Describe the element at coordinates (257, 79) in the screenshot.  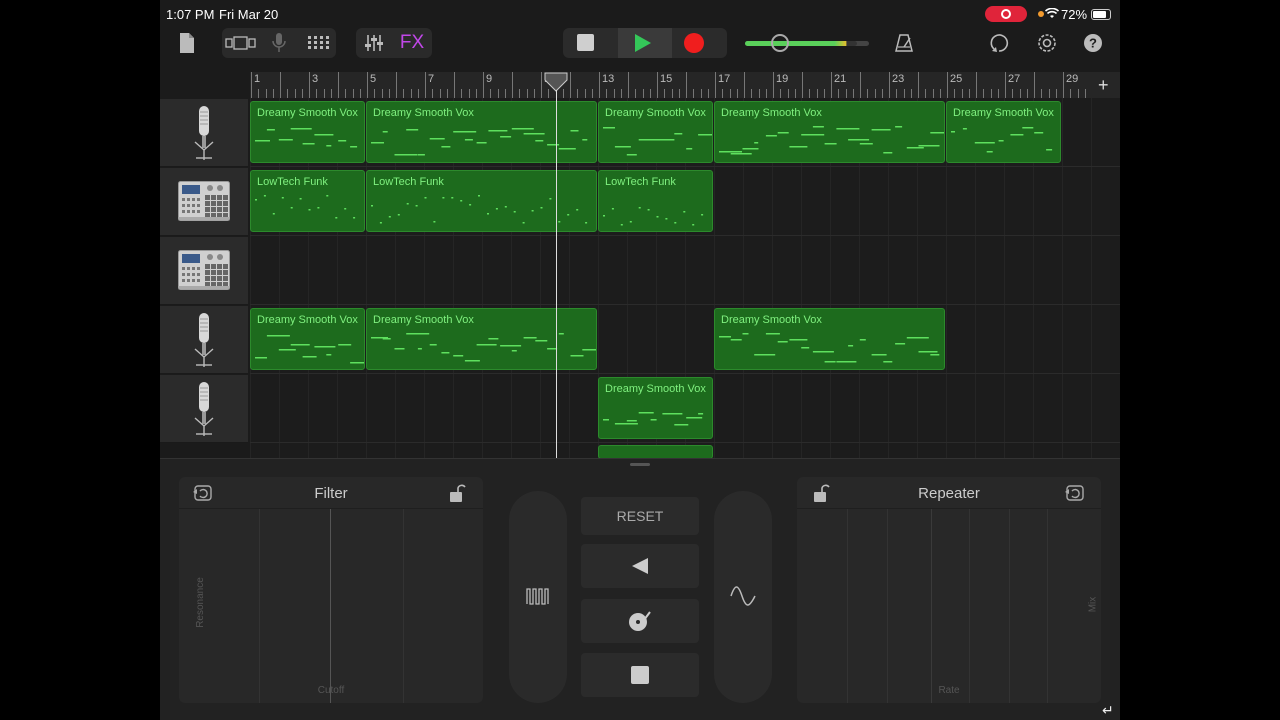
I see `ruler-bar-number: 1` at that location.